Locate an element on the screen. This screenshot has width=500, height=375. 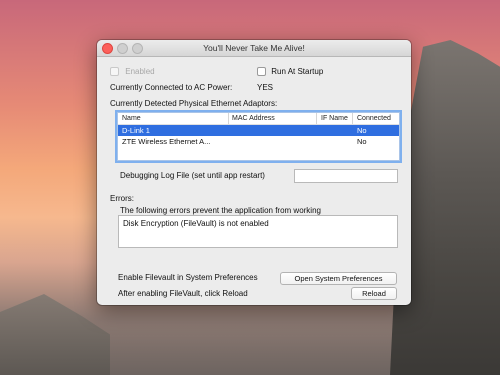
column-connected: Connected is located at coordinates (374, 118).